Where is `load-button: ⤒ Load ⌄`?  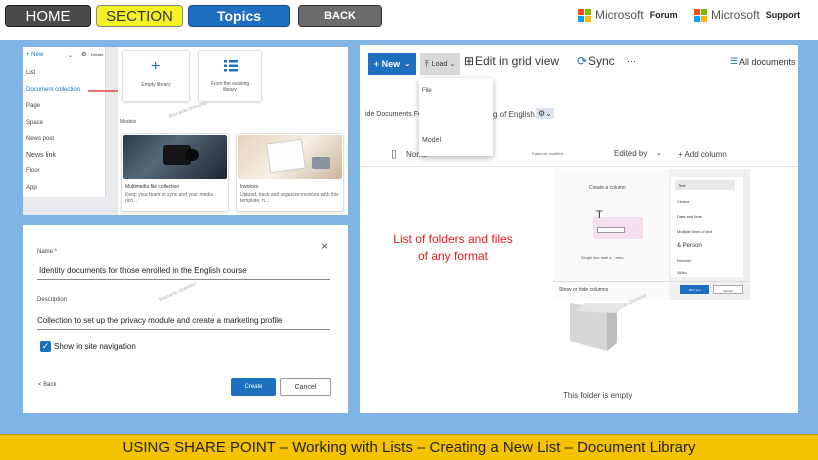
load-button: ⤒ Load ⌄ is located at coordinates (440, 64).